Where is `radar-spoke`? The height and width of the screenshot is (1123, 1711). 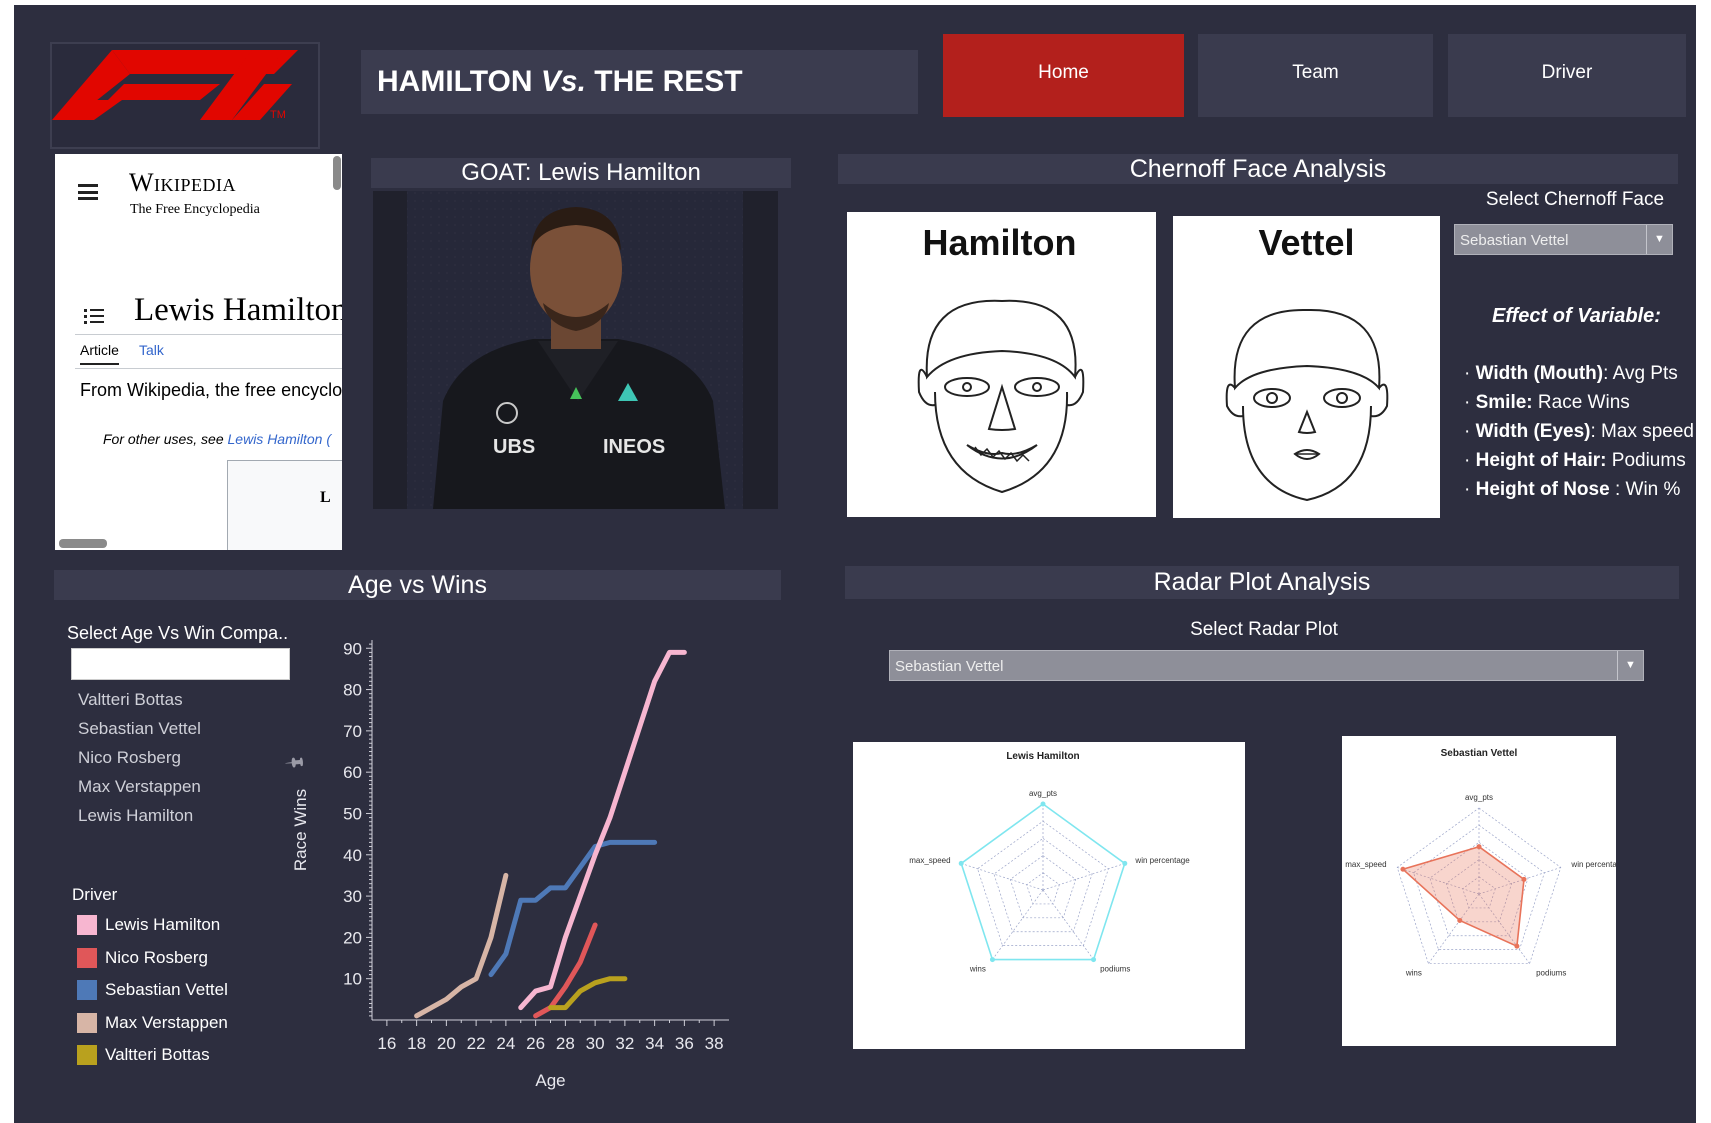
radar-spoke is located at coordinates (1018, 924).